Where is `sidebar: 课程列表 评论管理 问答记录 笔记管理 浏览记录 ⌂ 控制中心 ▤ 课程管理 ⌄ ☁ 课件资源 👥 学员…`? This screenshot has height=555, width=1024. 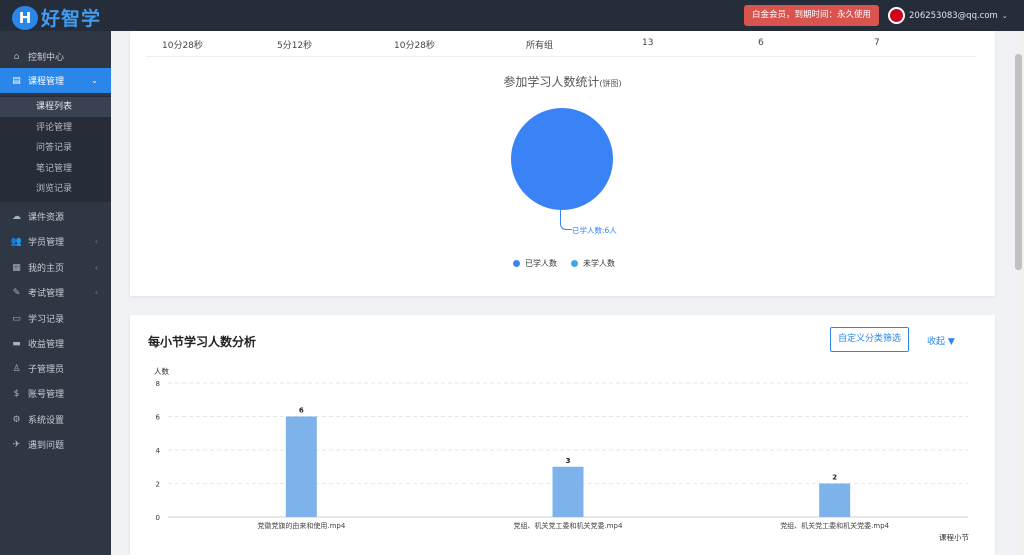
sidebar: 课程列表 评论管理 问答记录 笔记管理 浏览记录 ⌂ 控制中心 ▤ 课程管理 ⌄ ☁ 课件资源 👥 学员… is located at coordinates (55, 293).